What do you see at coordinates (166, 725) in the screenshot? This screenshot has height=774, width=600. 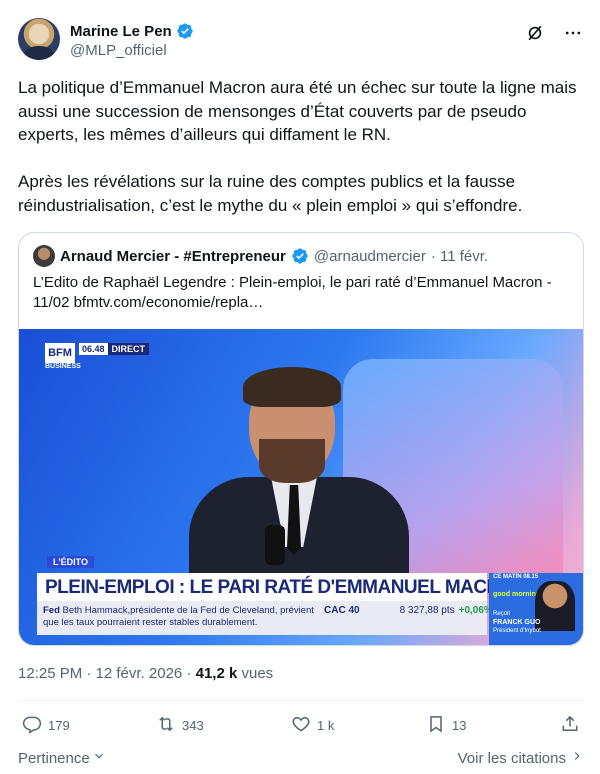 I see `repost-icon` at bounding box center [166, 725].